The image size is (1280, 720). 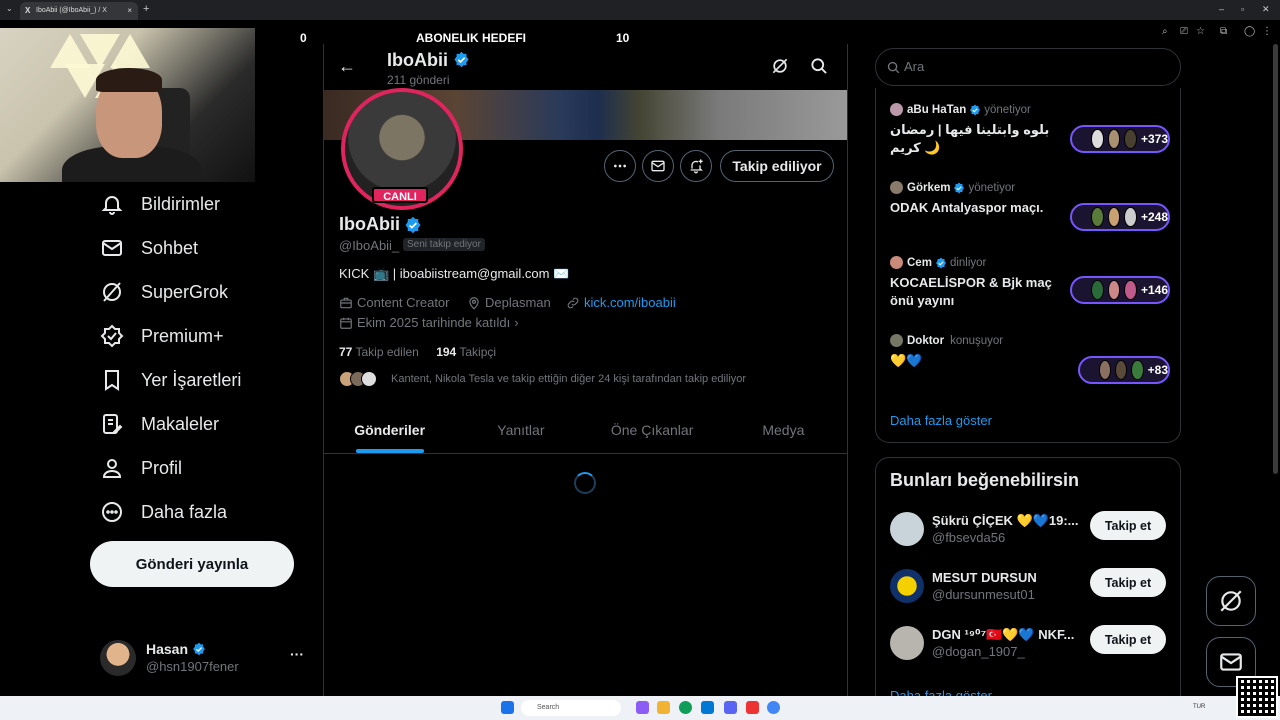 I want to click on notify-button, so click(x=696, y=166).